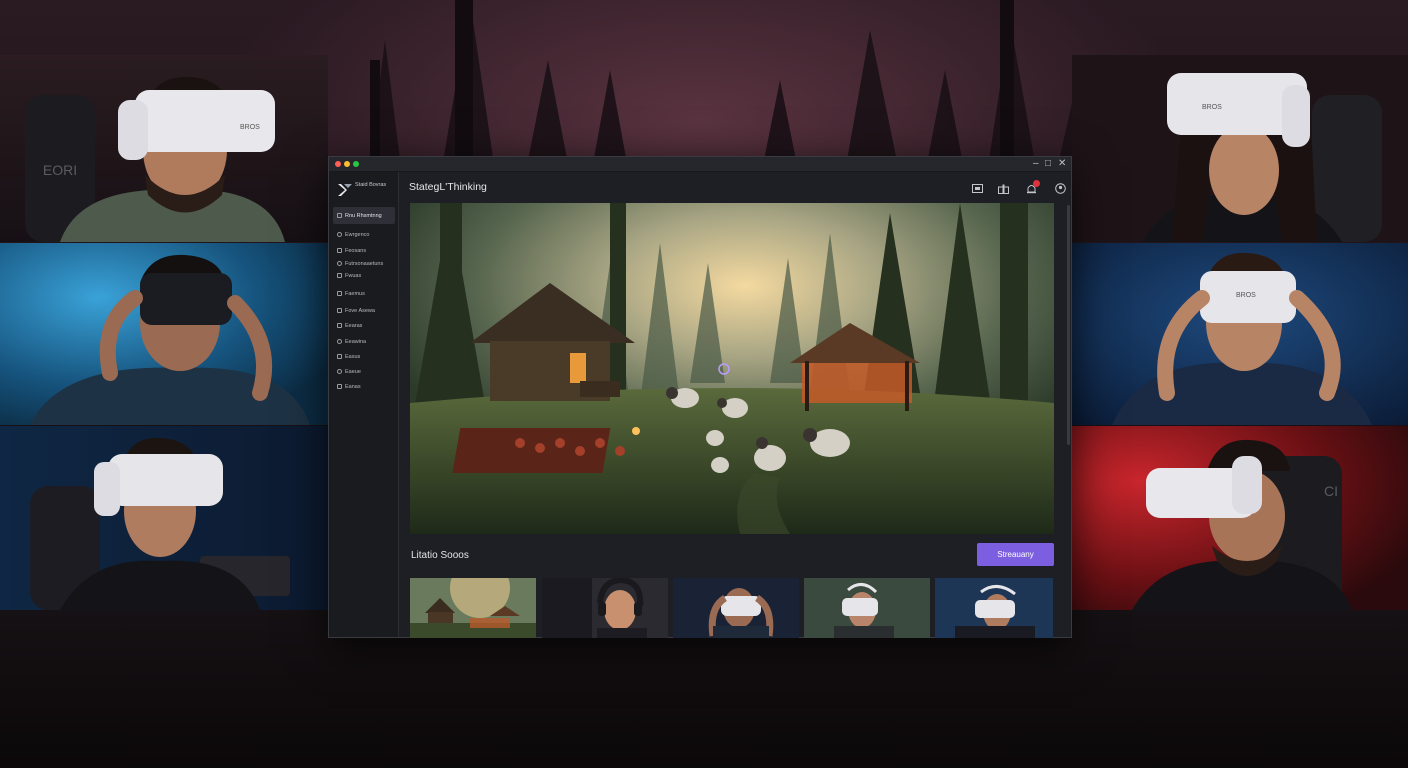  I want to click on grid-icon, so click(339, 250).